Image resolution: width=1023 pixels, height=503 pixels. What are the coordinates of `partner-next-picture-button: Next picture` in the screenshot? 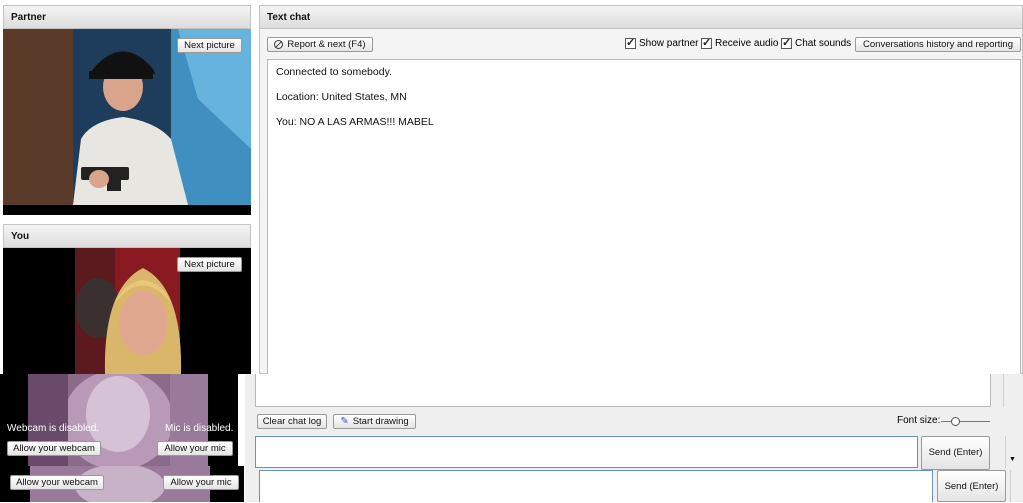 It's located at (209, 45).